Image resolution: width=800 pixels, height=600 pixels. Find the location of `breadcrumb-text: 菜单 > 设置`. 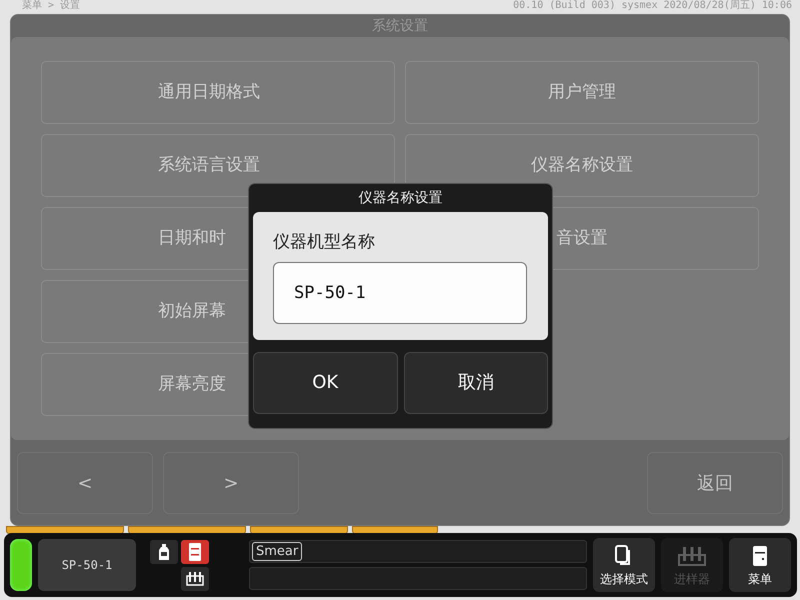

breadcrumb-text: 菜单 > 设置 is located at coordinates (51, 6).